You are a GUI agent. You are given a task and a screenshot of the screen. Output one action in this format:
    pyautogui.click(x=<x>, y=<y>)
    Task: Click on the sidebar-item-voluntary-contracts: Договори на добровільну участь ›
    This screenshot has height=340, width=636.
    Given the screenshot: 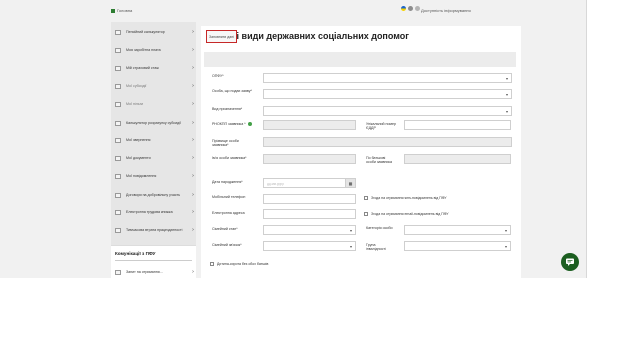 What is the action you would take?
    pyautogui.click(x=153, y=195)
    